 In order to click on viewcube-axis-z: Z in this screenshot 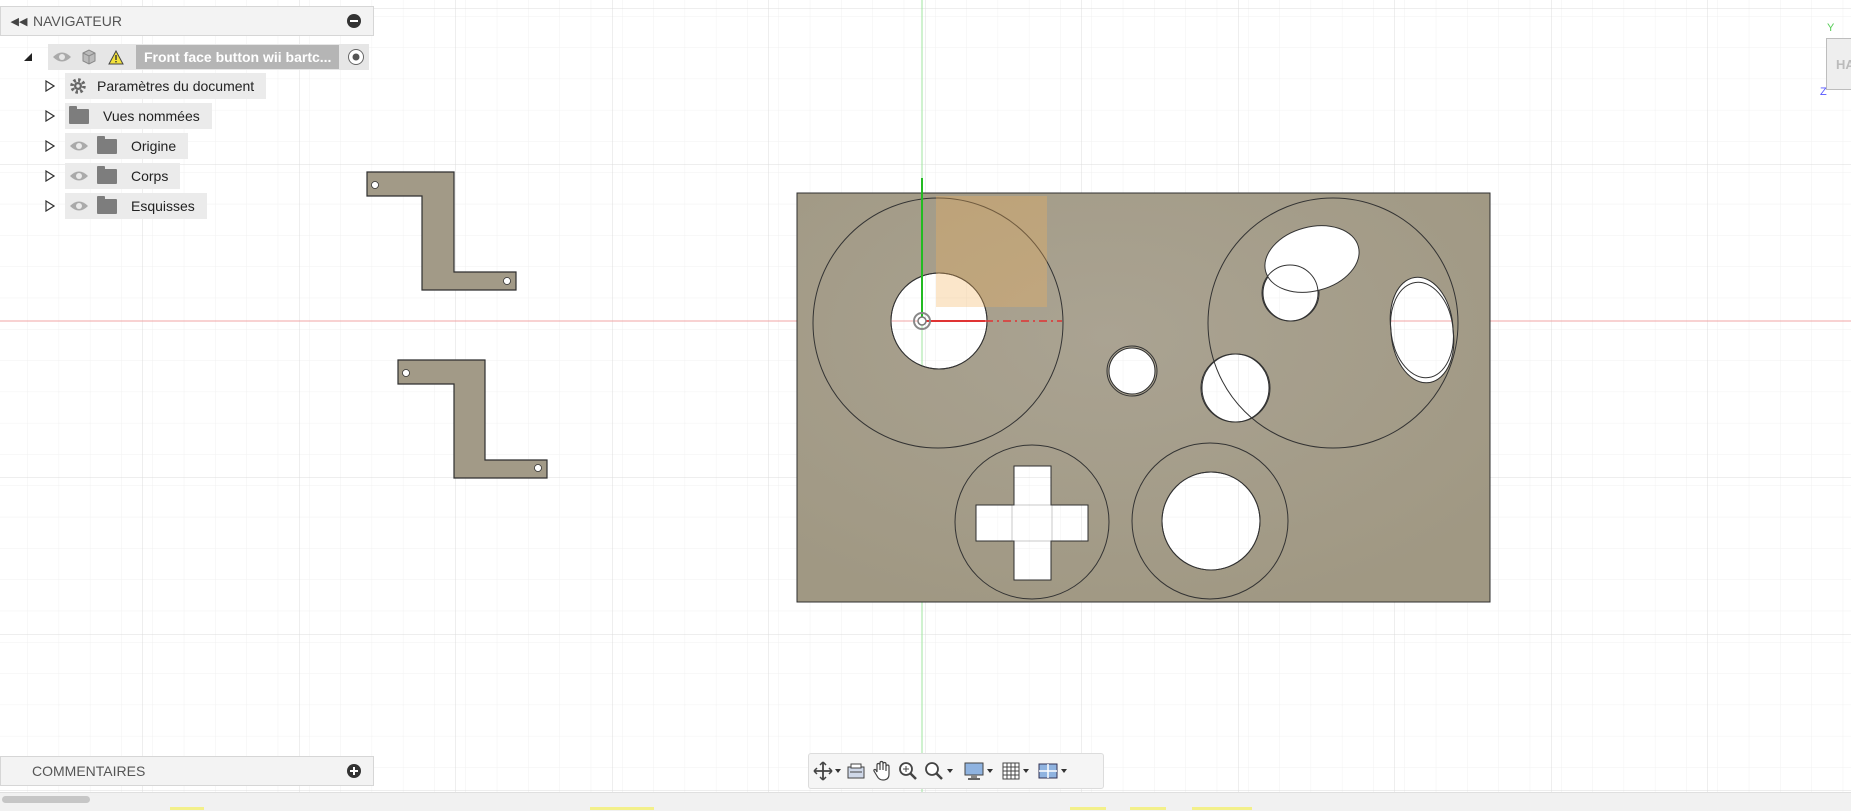, I will do `click(1823, 92)`.